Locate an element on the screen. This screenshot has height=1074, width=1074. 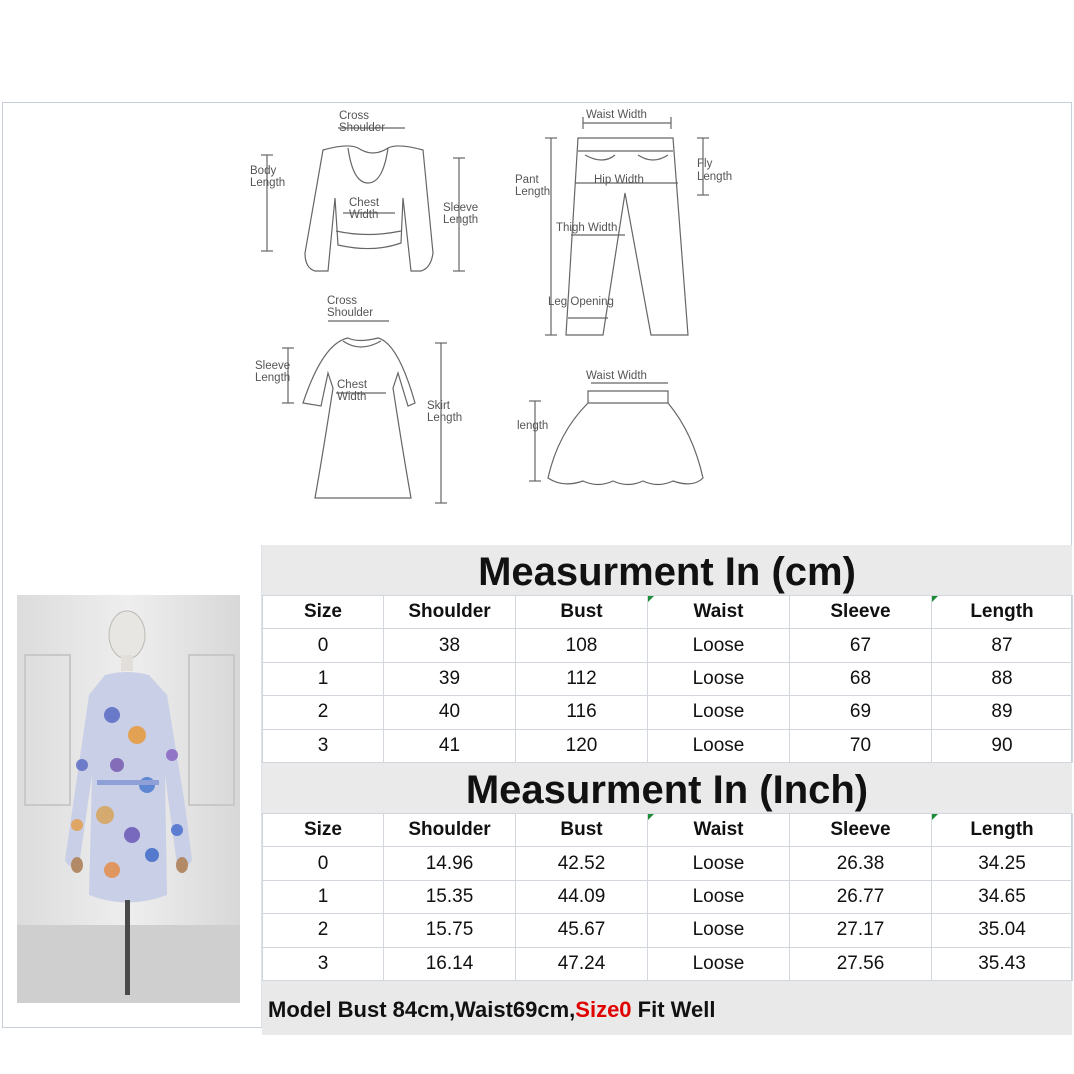
cm-cell: 0 is located at coordinates (323, 645).